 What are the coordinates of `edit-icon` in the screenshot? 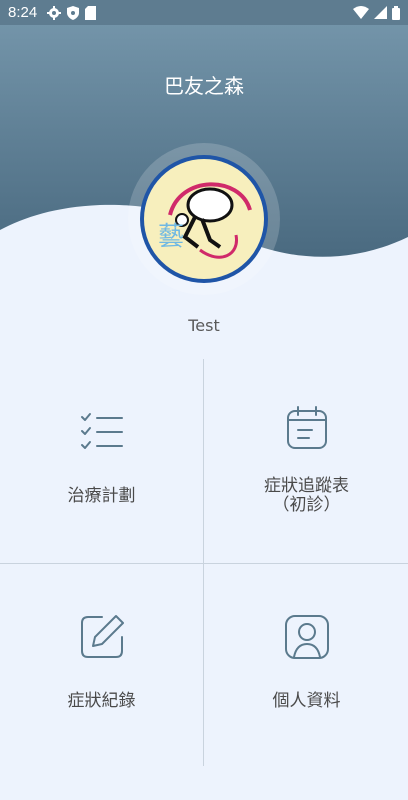 It's located at (102, 636).